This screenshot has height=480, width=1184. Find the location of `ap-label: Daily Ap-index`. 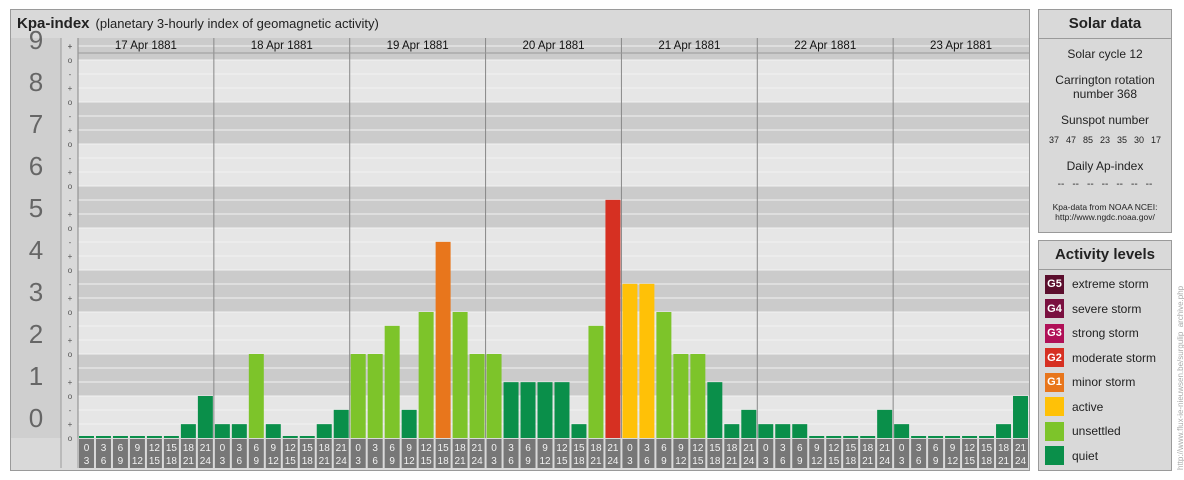

ap-label: Daily Ap-index is located at coordinates (1105, 166).